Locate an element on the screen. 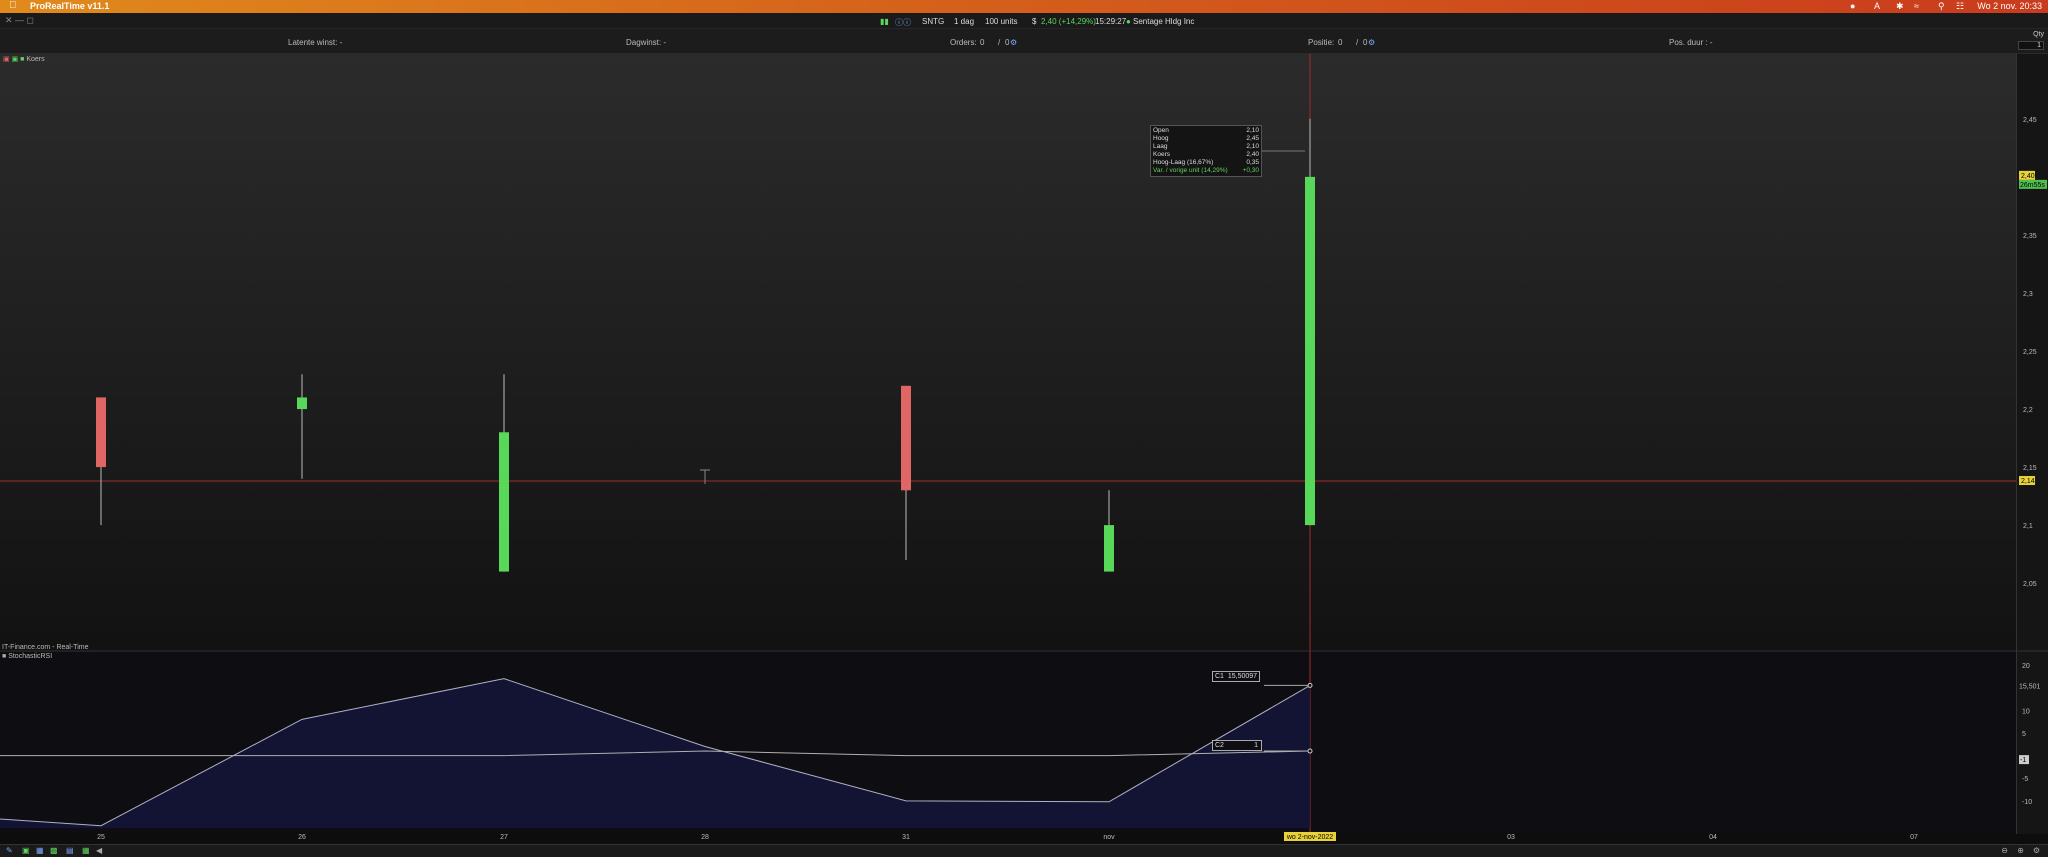  legend-label: Koers is located at coordinates (35, 59).